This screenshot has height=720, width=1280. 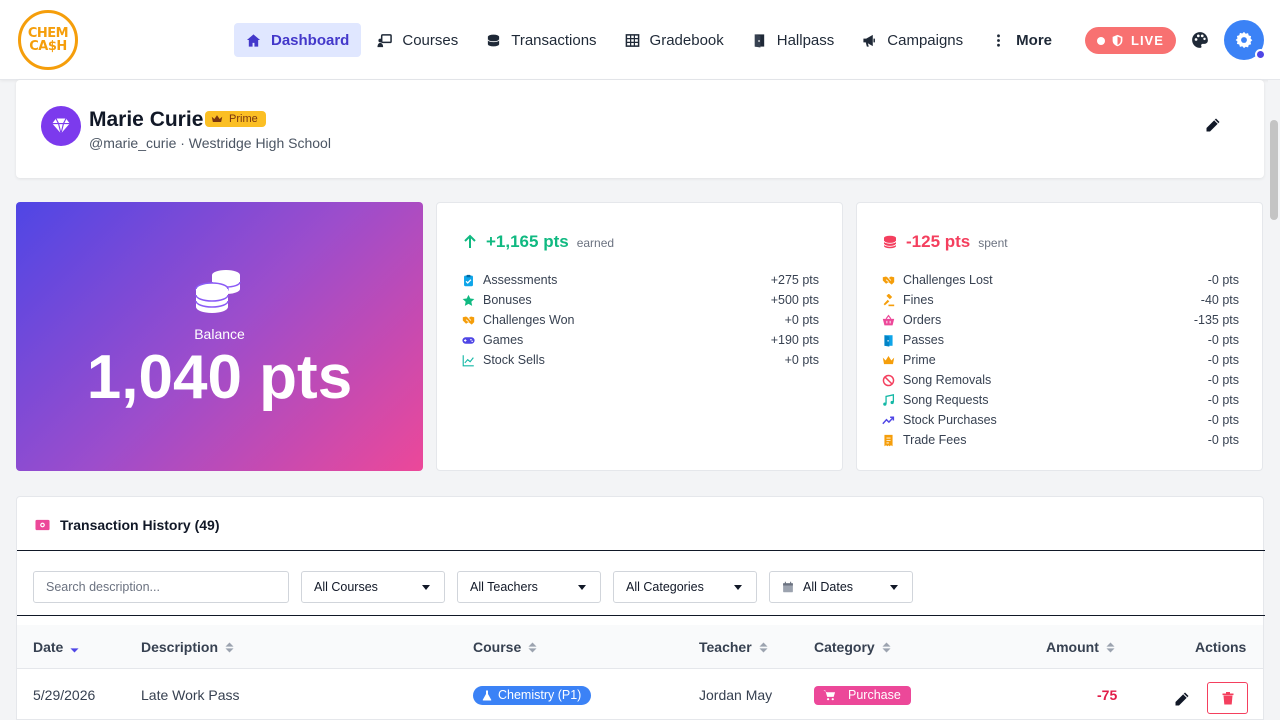 What do you see at coordinates (640, 340) in the screenshot?
I see `earned-row-games: Games +190 pts` at bounding box center [640, 340].